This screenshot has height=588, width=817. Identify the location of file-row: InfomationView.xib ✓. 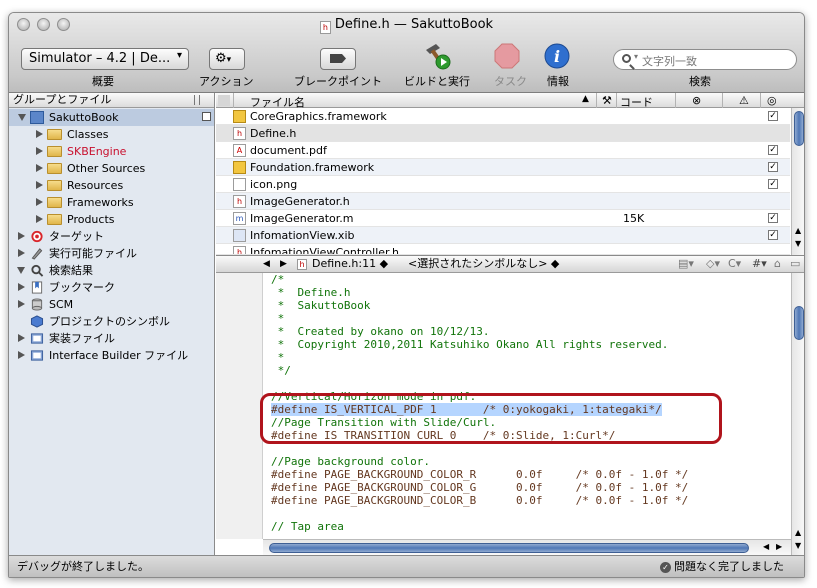
(503, 235).